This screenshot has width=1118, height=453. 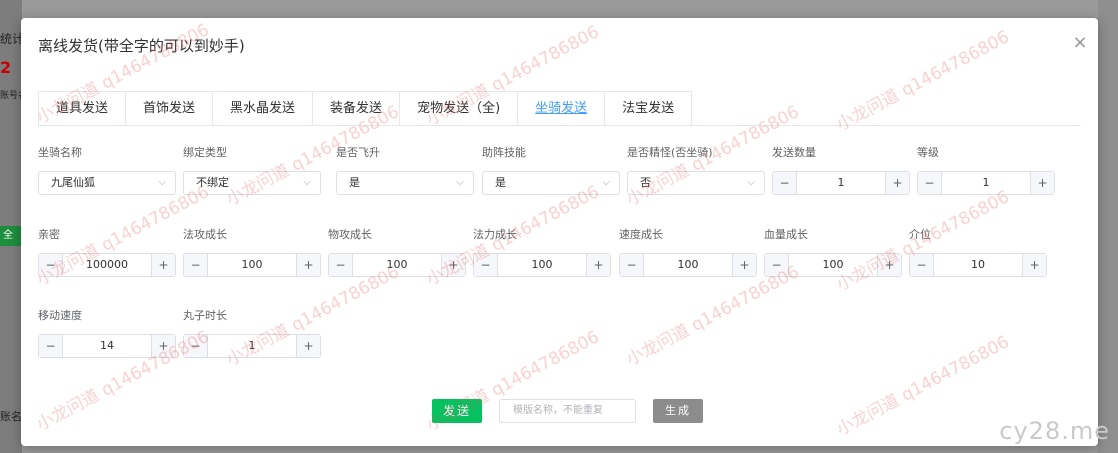 What do you see at coordinates (60, 315) in the screenshot?
I see `field-label: 移动速度` at bounding box center [60, 315].